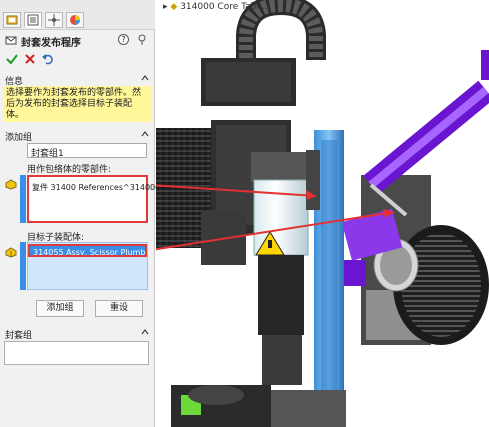  Describe the element at coordinates (142, 40) in the screenshot. I see `pushpin-icon` at that location.